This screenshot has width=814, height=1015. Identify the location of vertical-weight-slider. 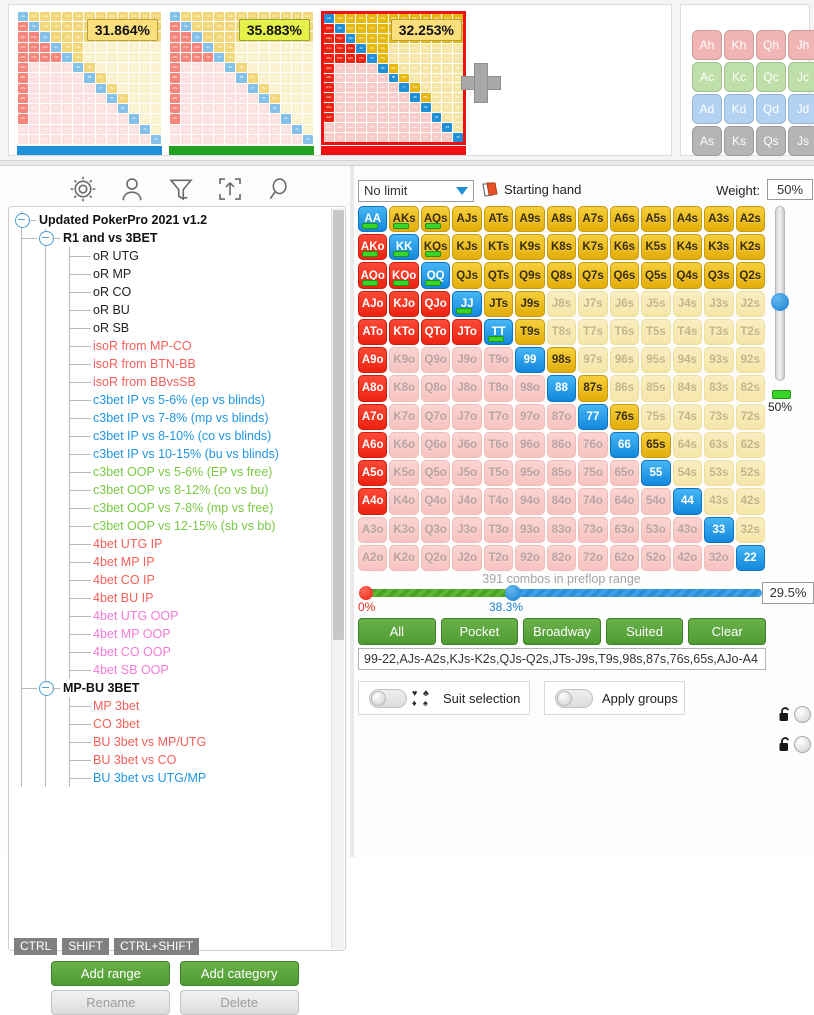
(780, 293).